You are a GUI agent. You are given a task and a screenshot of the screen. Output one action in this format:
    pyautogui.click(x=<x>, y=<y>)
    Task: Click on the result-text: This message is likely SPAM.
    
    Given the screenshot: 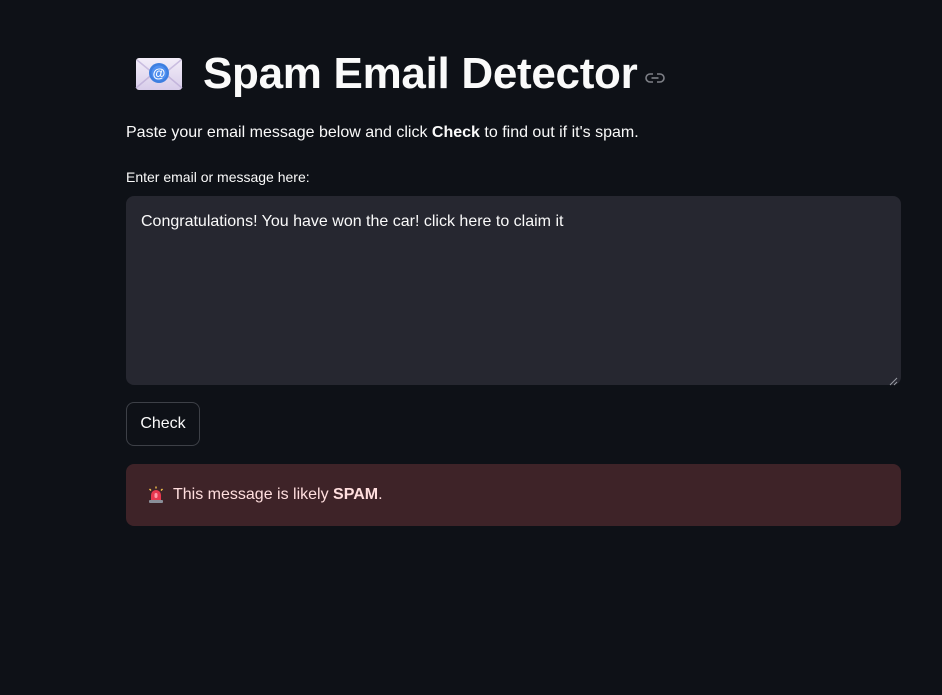 What is the action you would take?
    pyautogui.click(x=278, y=495)
    